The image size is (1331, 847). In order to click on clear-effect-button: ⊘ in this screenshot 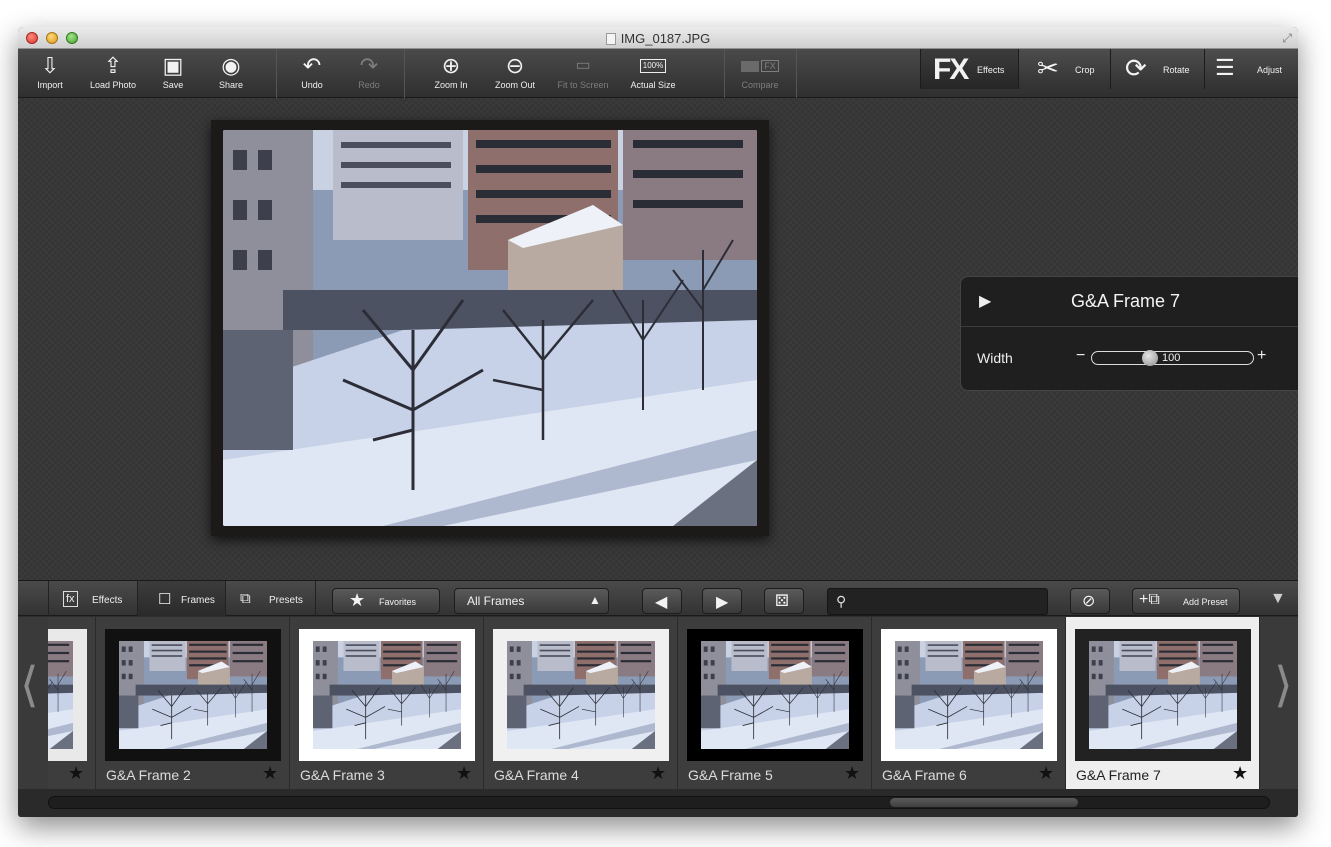, I will do `click(1090, 601)`.